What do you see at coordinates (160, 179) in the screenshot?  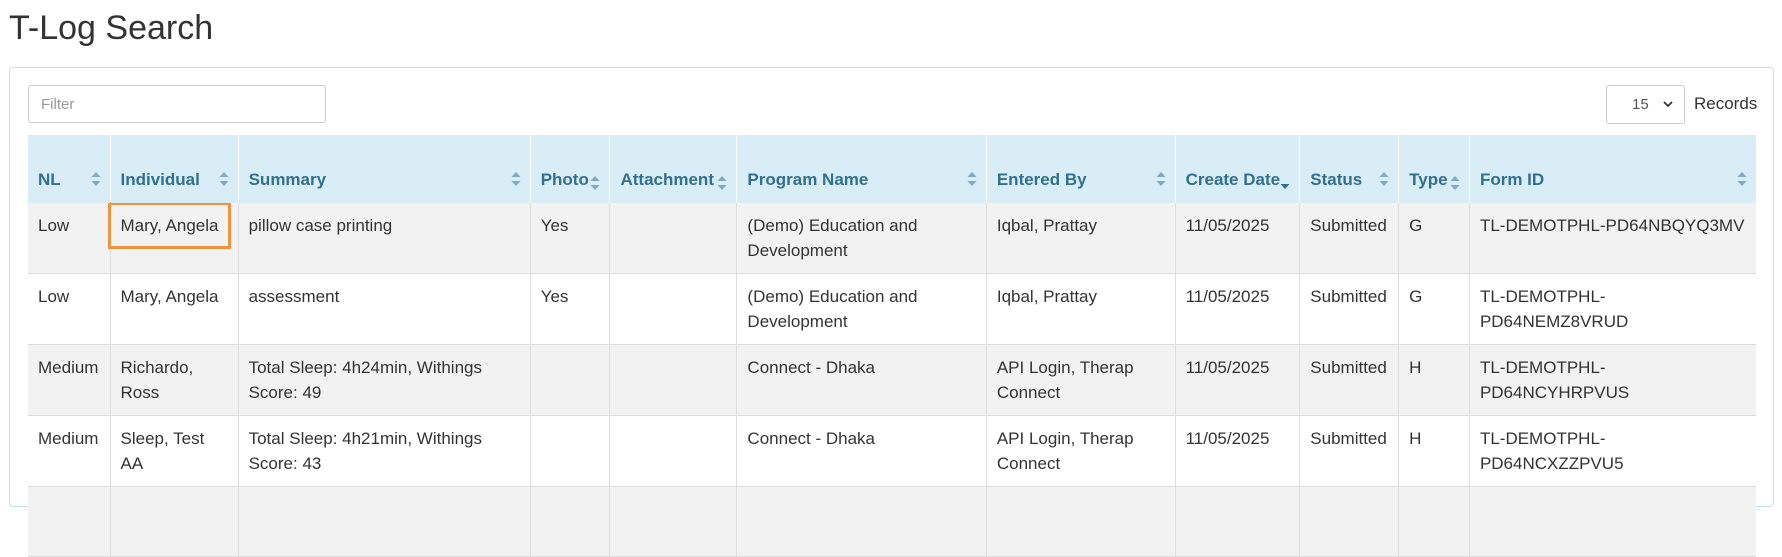 I see `column-header-label: Individual` at bounding box center [160, 179].